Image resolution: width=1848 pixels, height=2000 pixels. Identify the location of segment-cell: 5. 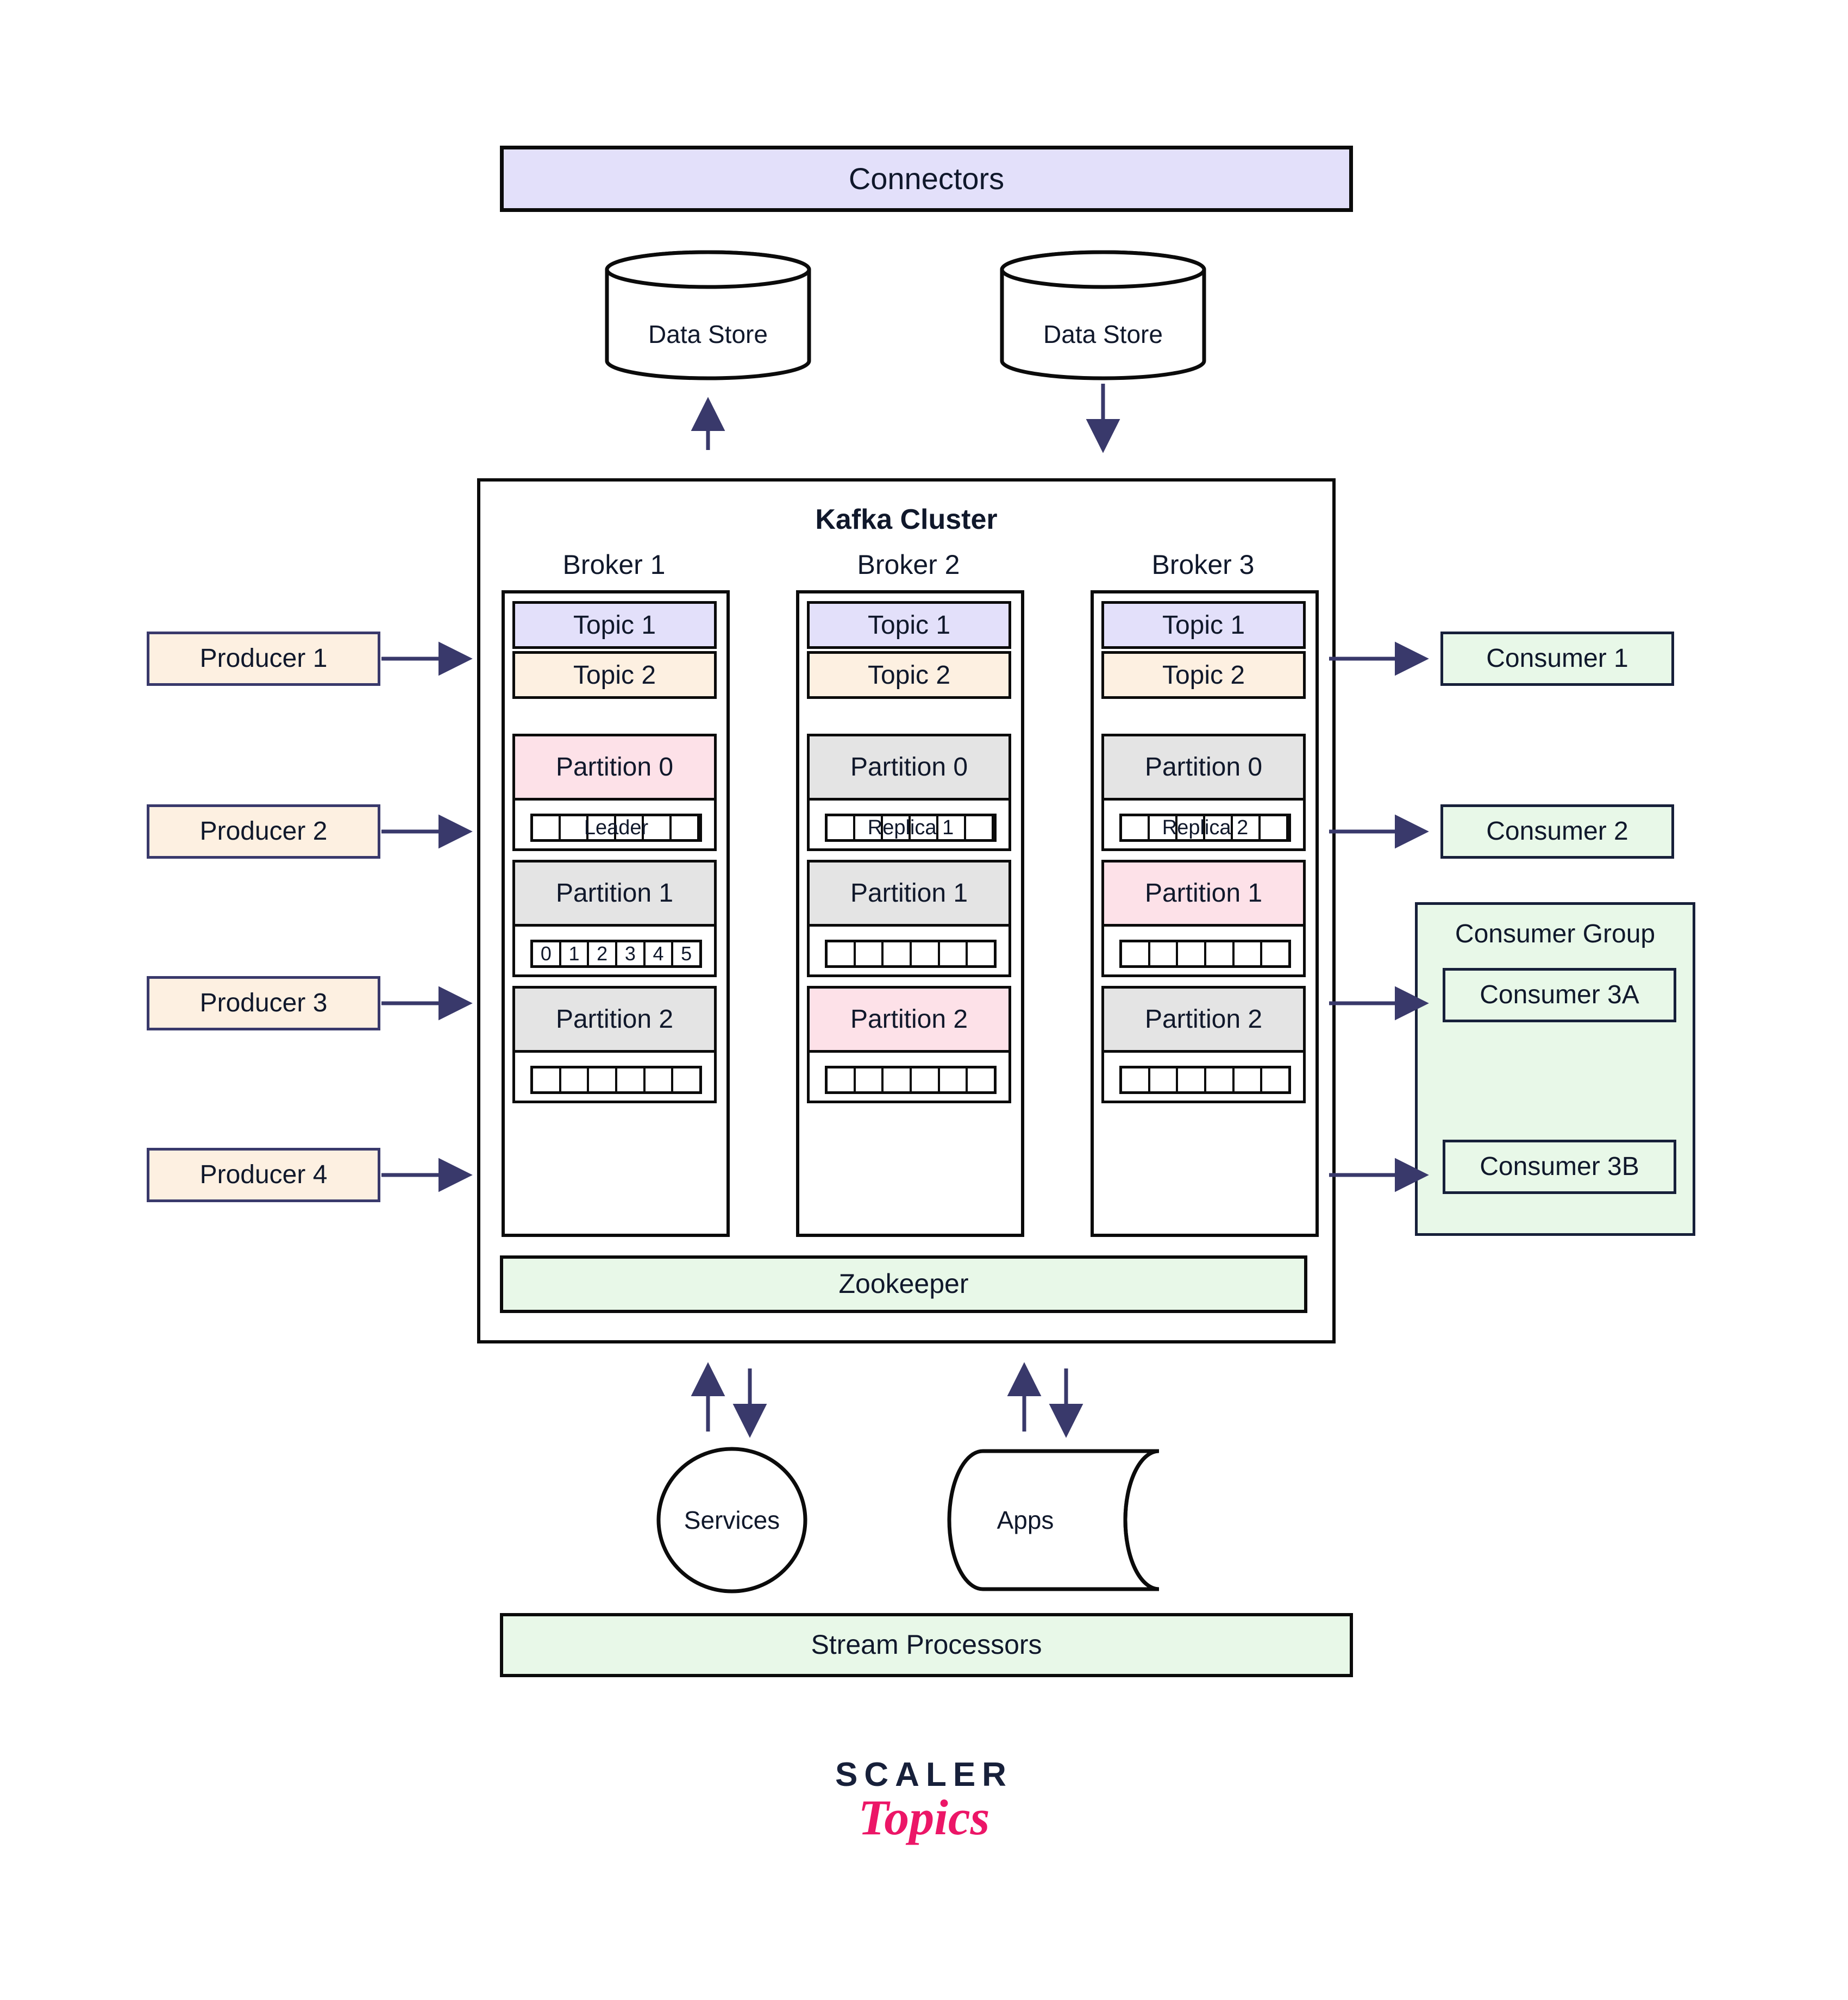
(686, 953).